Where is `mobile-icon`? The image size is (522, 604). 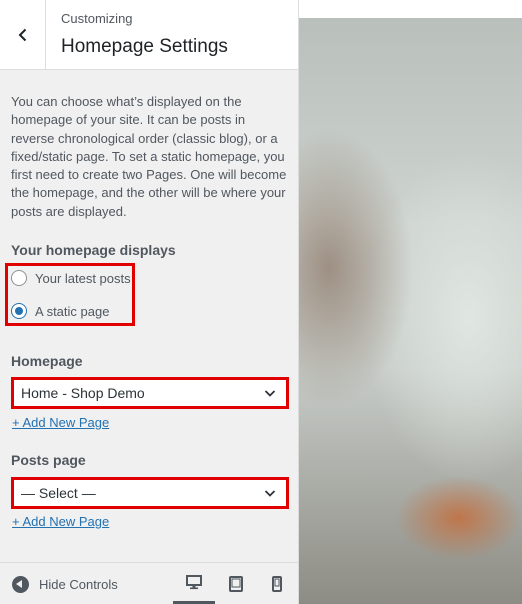
mobile-icon is located at coordinates (277, 583).